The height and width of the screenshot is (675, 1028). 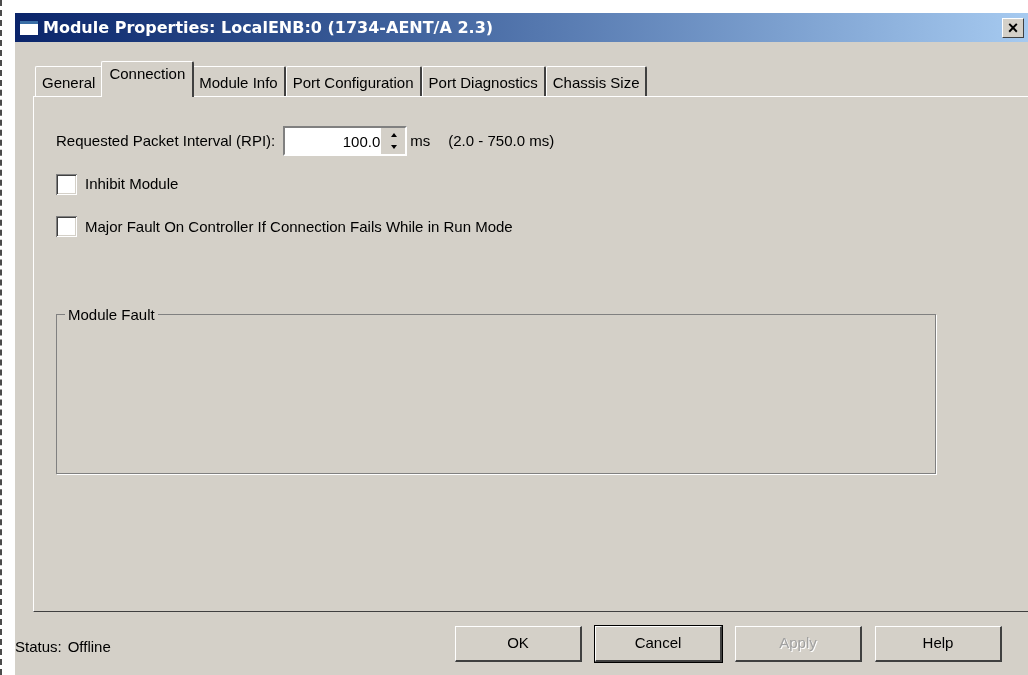 What do you see at coordinates (269, 27) in the screenshot?
I see `window-title: Module Properties: LocalENB:0 (1734-AENT/A 2.3)` at bounding box center [269, 27].